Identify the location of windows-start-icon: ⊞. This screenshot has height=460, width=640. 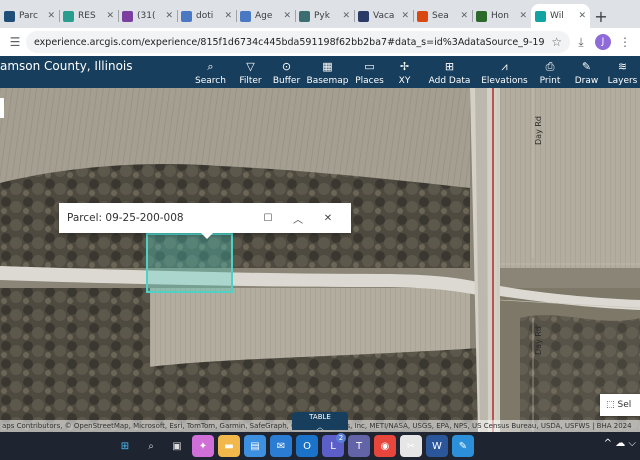
(125, 446).